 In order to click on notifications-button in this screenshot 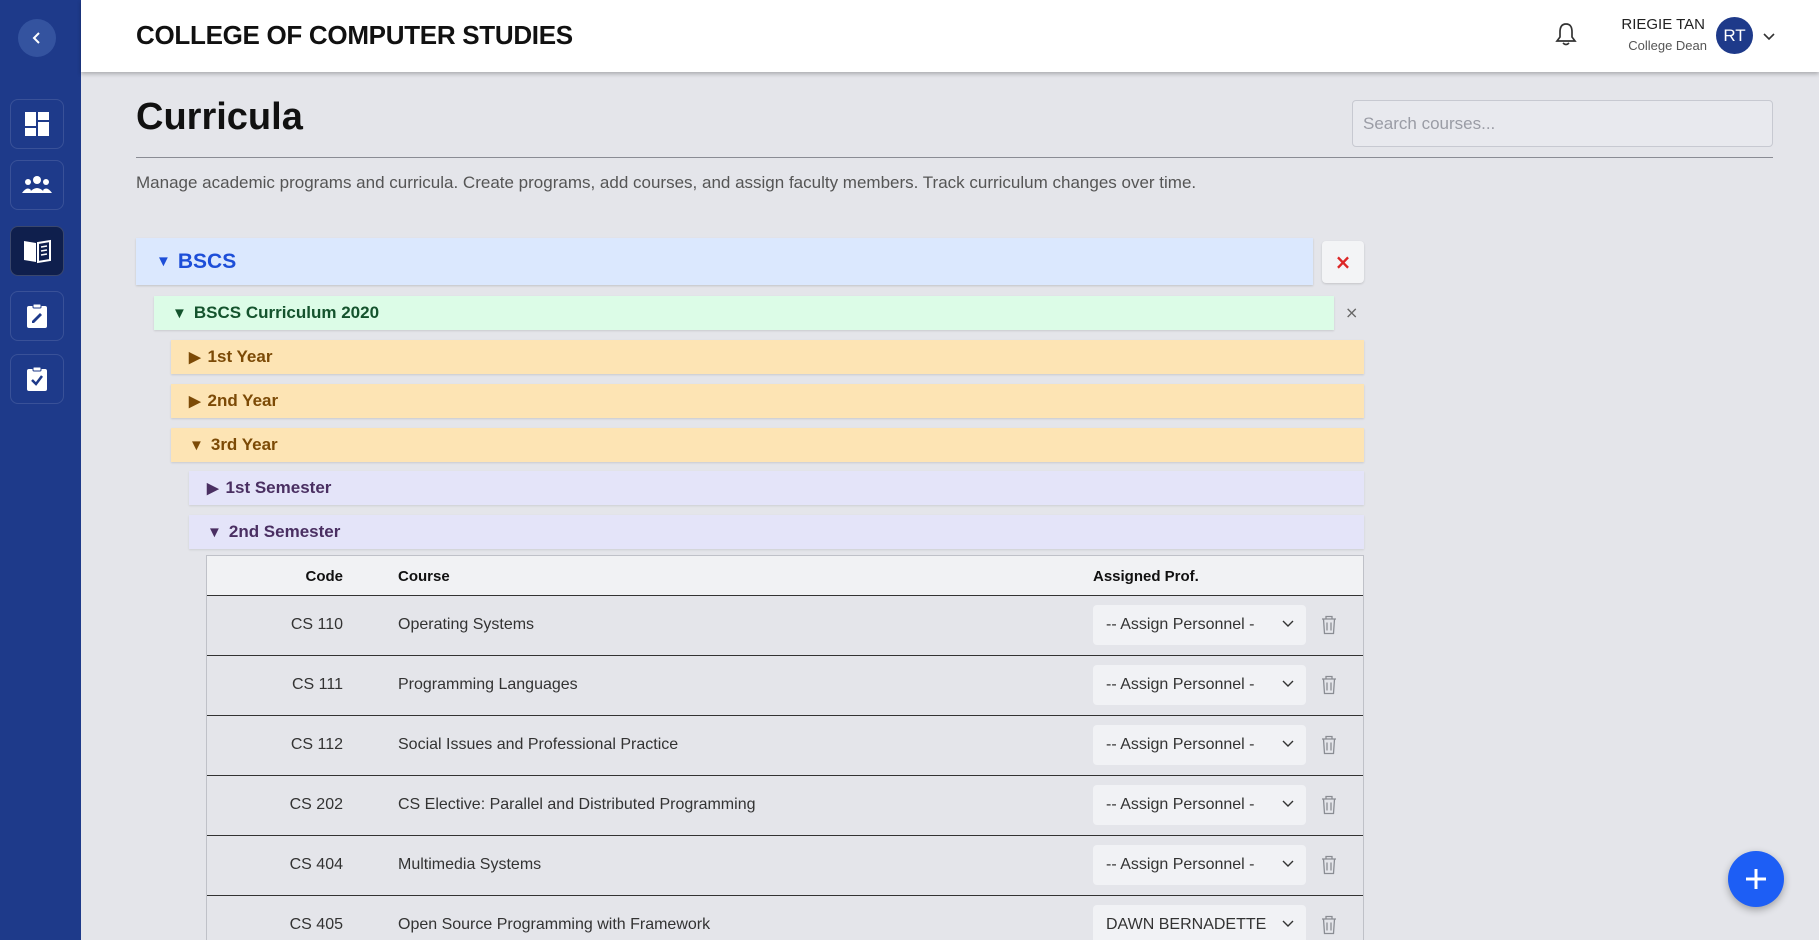, I will do `click(1566, 36)`.